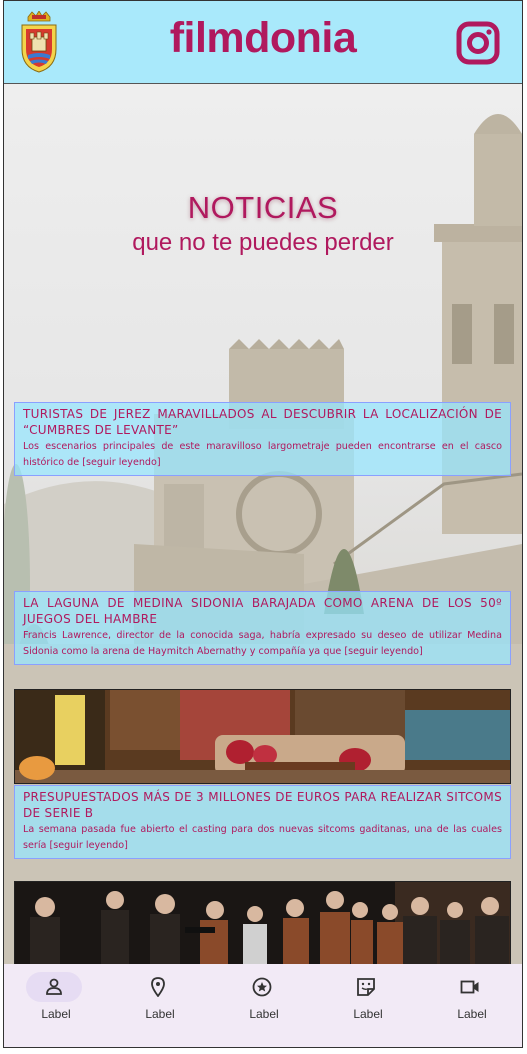 Image resolution: width=527 pixels, height=1054 pixels. I want to click on news-image-casting-group, so click(262, 922).